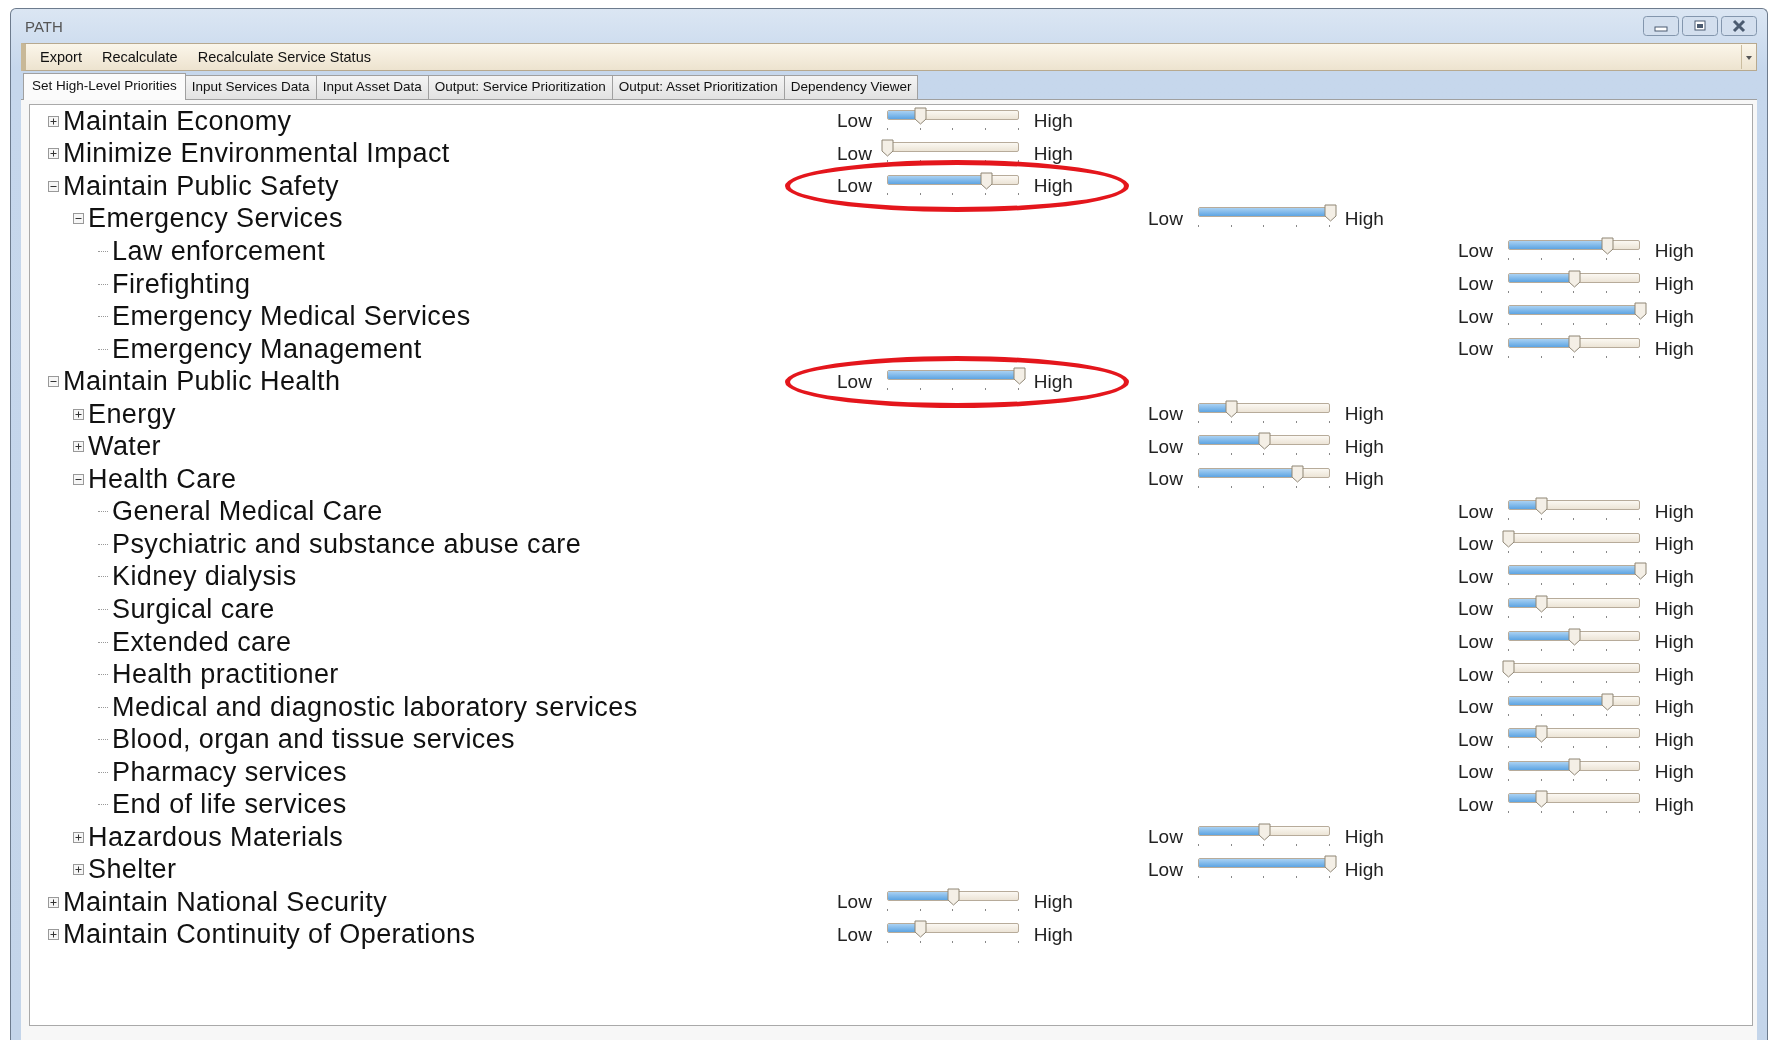  I want to click on tab: Output: Service Prioritization, so click(520, 87).